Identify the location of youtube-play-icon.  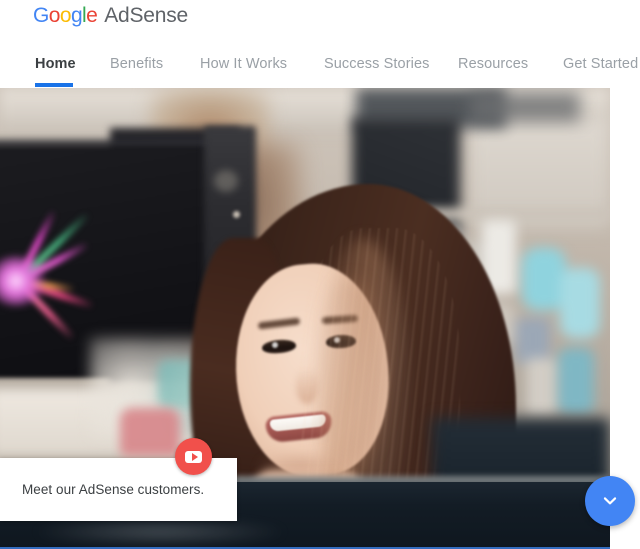
(193, 456).